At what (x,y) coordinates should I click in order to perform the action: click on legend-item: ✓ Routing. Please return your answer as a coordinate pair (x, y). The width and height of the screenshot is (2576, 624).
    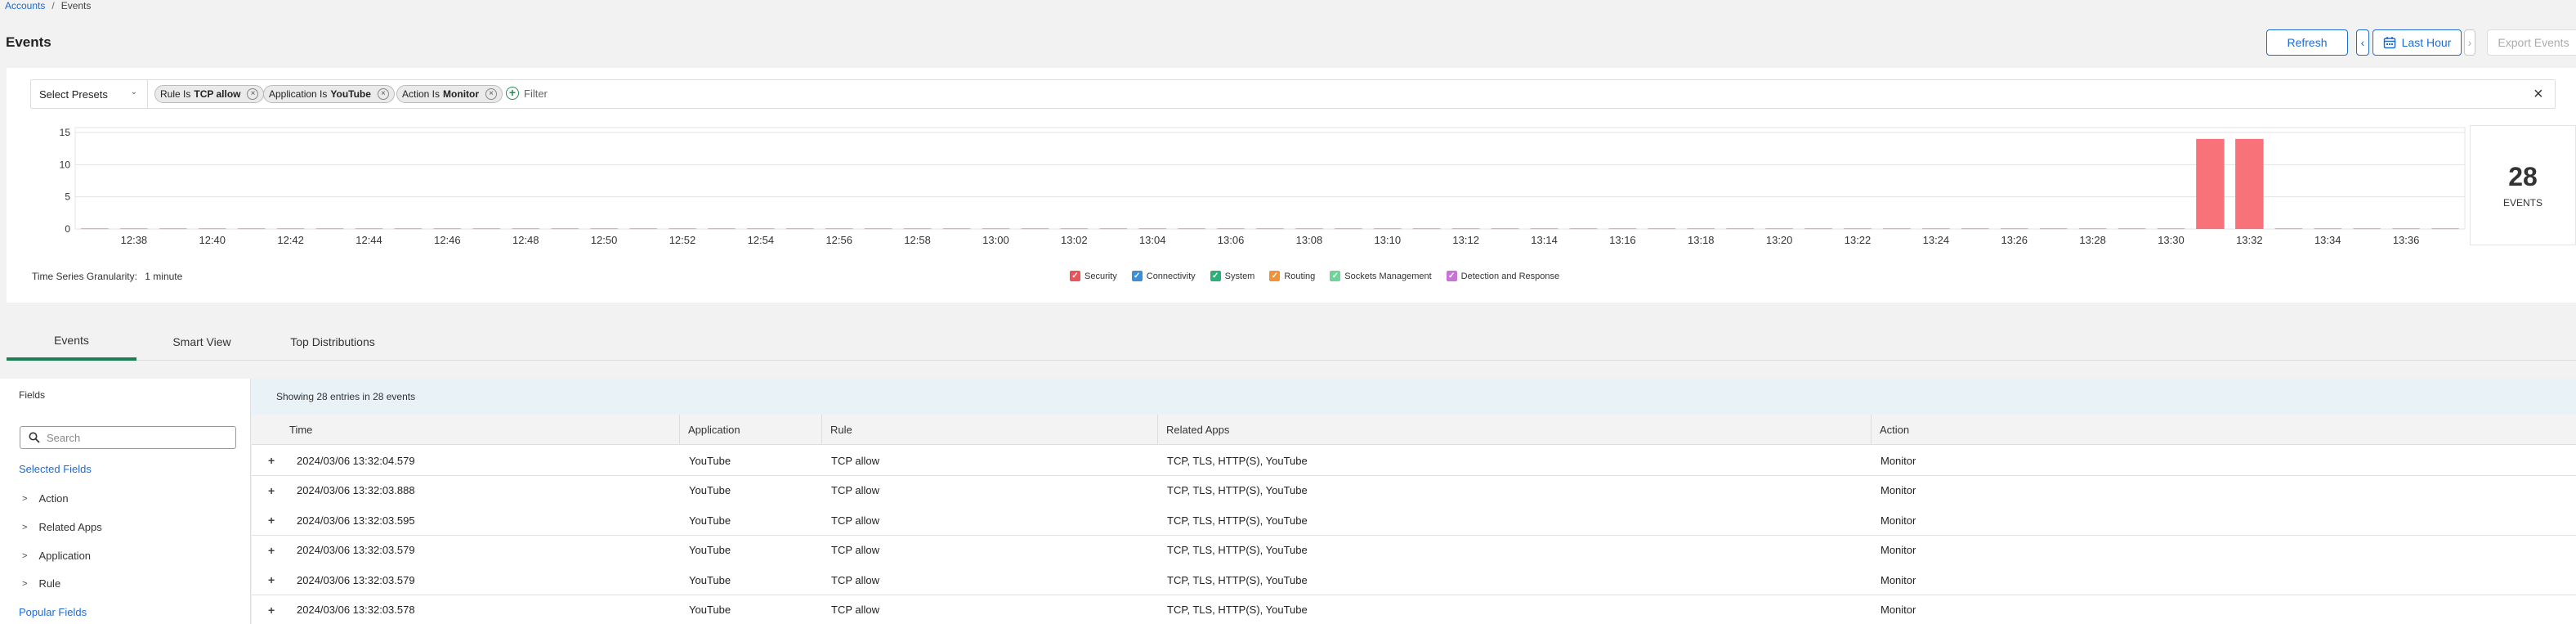
    Looking at the image, I should click on (1292, 276).